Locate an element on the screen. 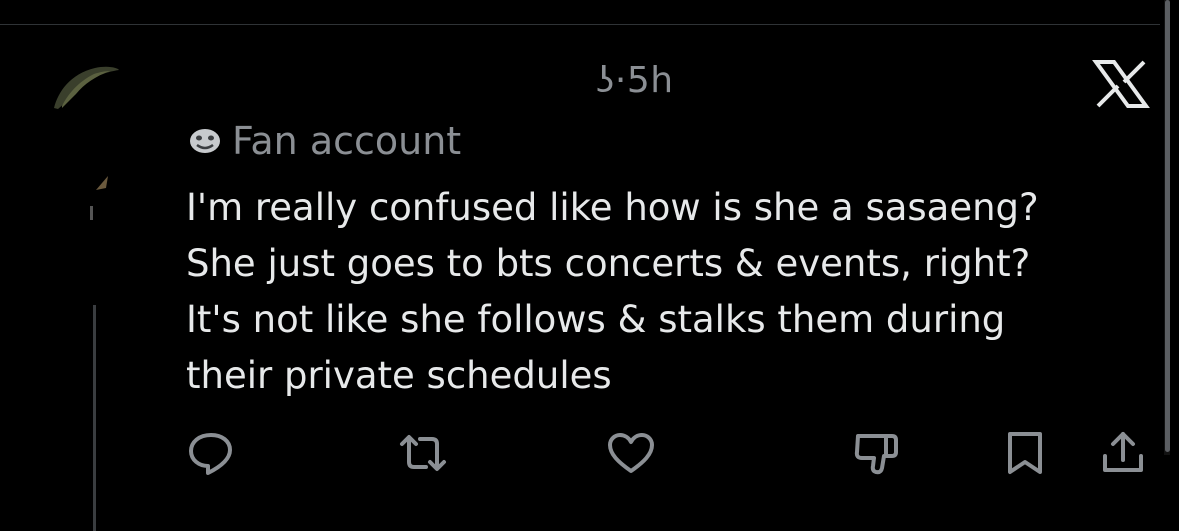 The height and width of the screenshot is (531, 1179). tweet-line: their private schedules is located at coordinates (399, 375).